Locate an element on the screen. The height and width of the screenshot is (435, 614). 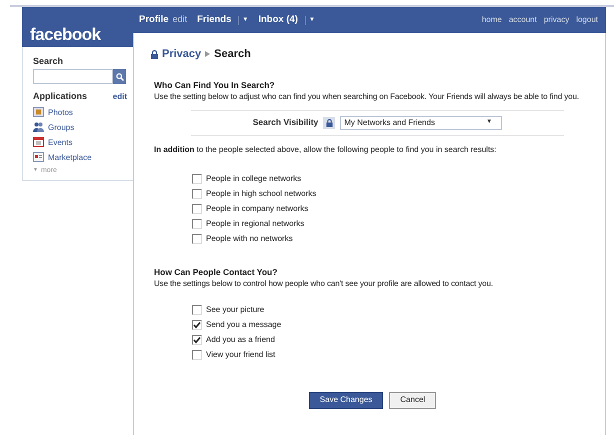
checkbox-label: People in regional networks is located at coordinates (255, 224).